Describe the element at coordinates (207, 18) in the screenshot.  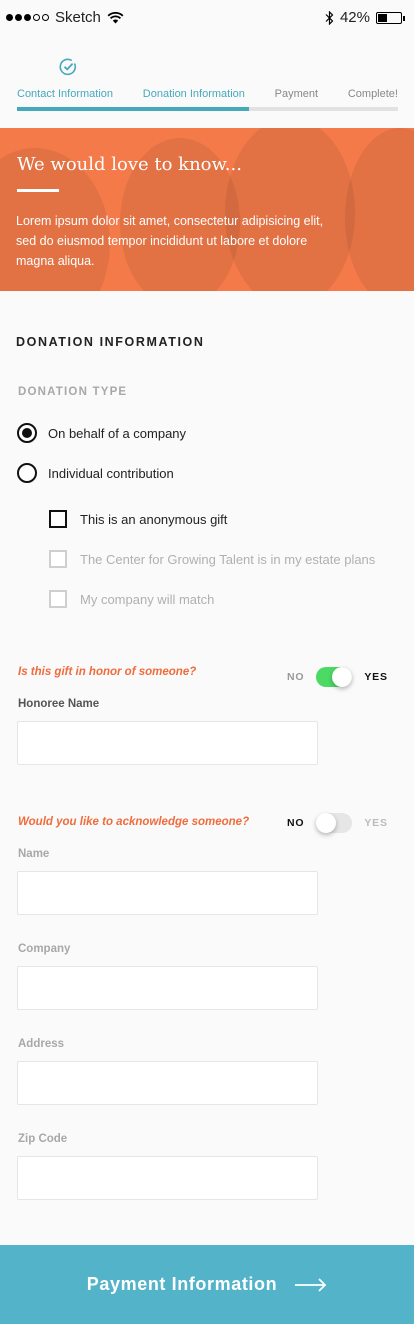
I see `status-bar: Sketch 42%` at that location.